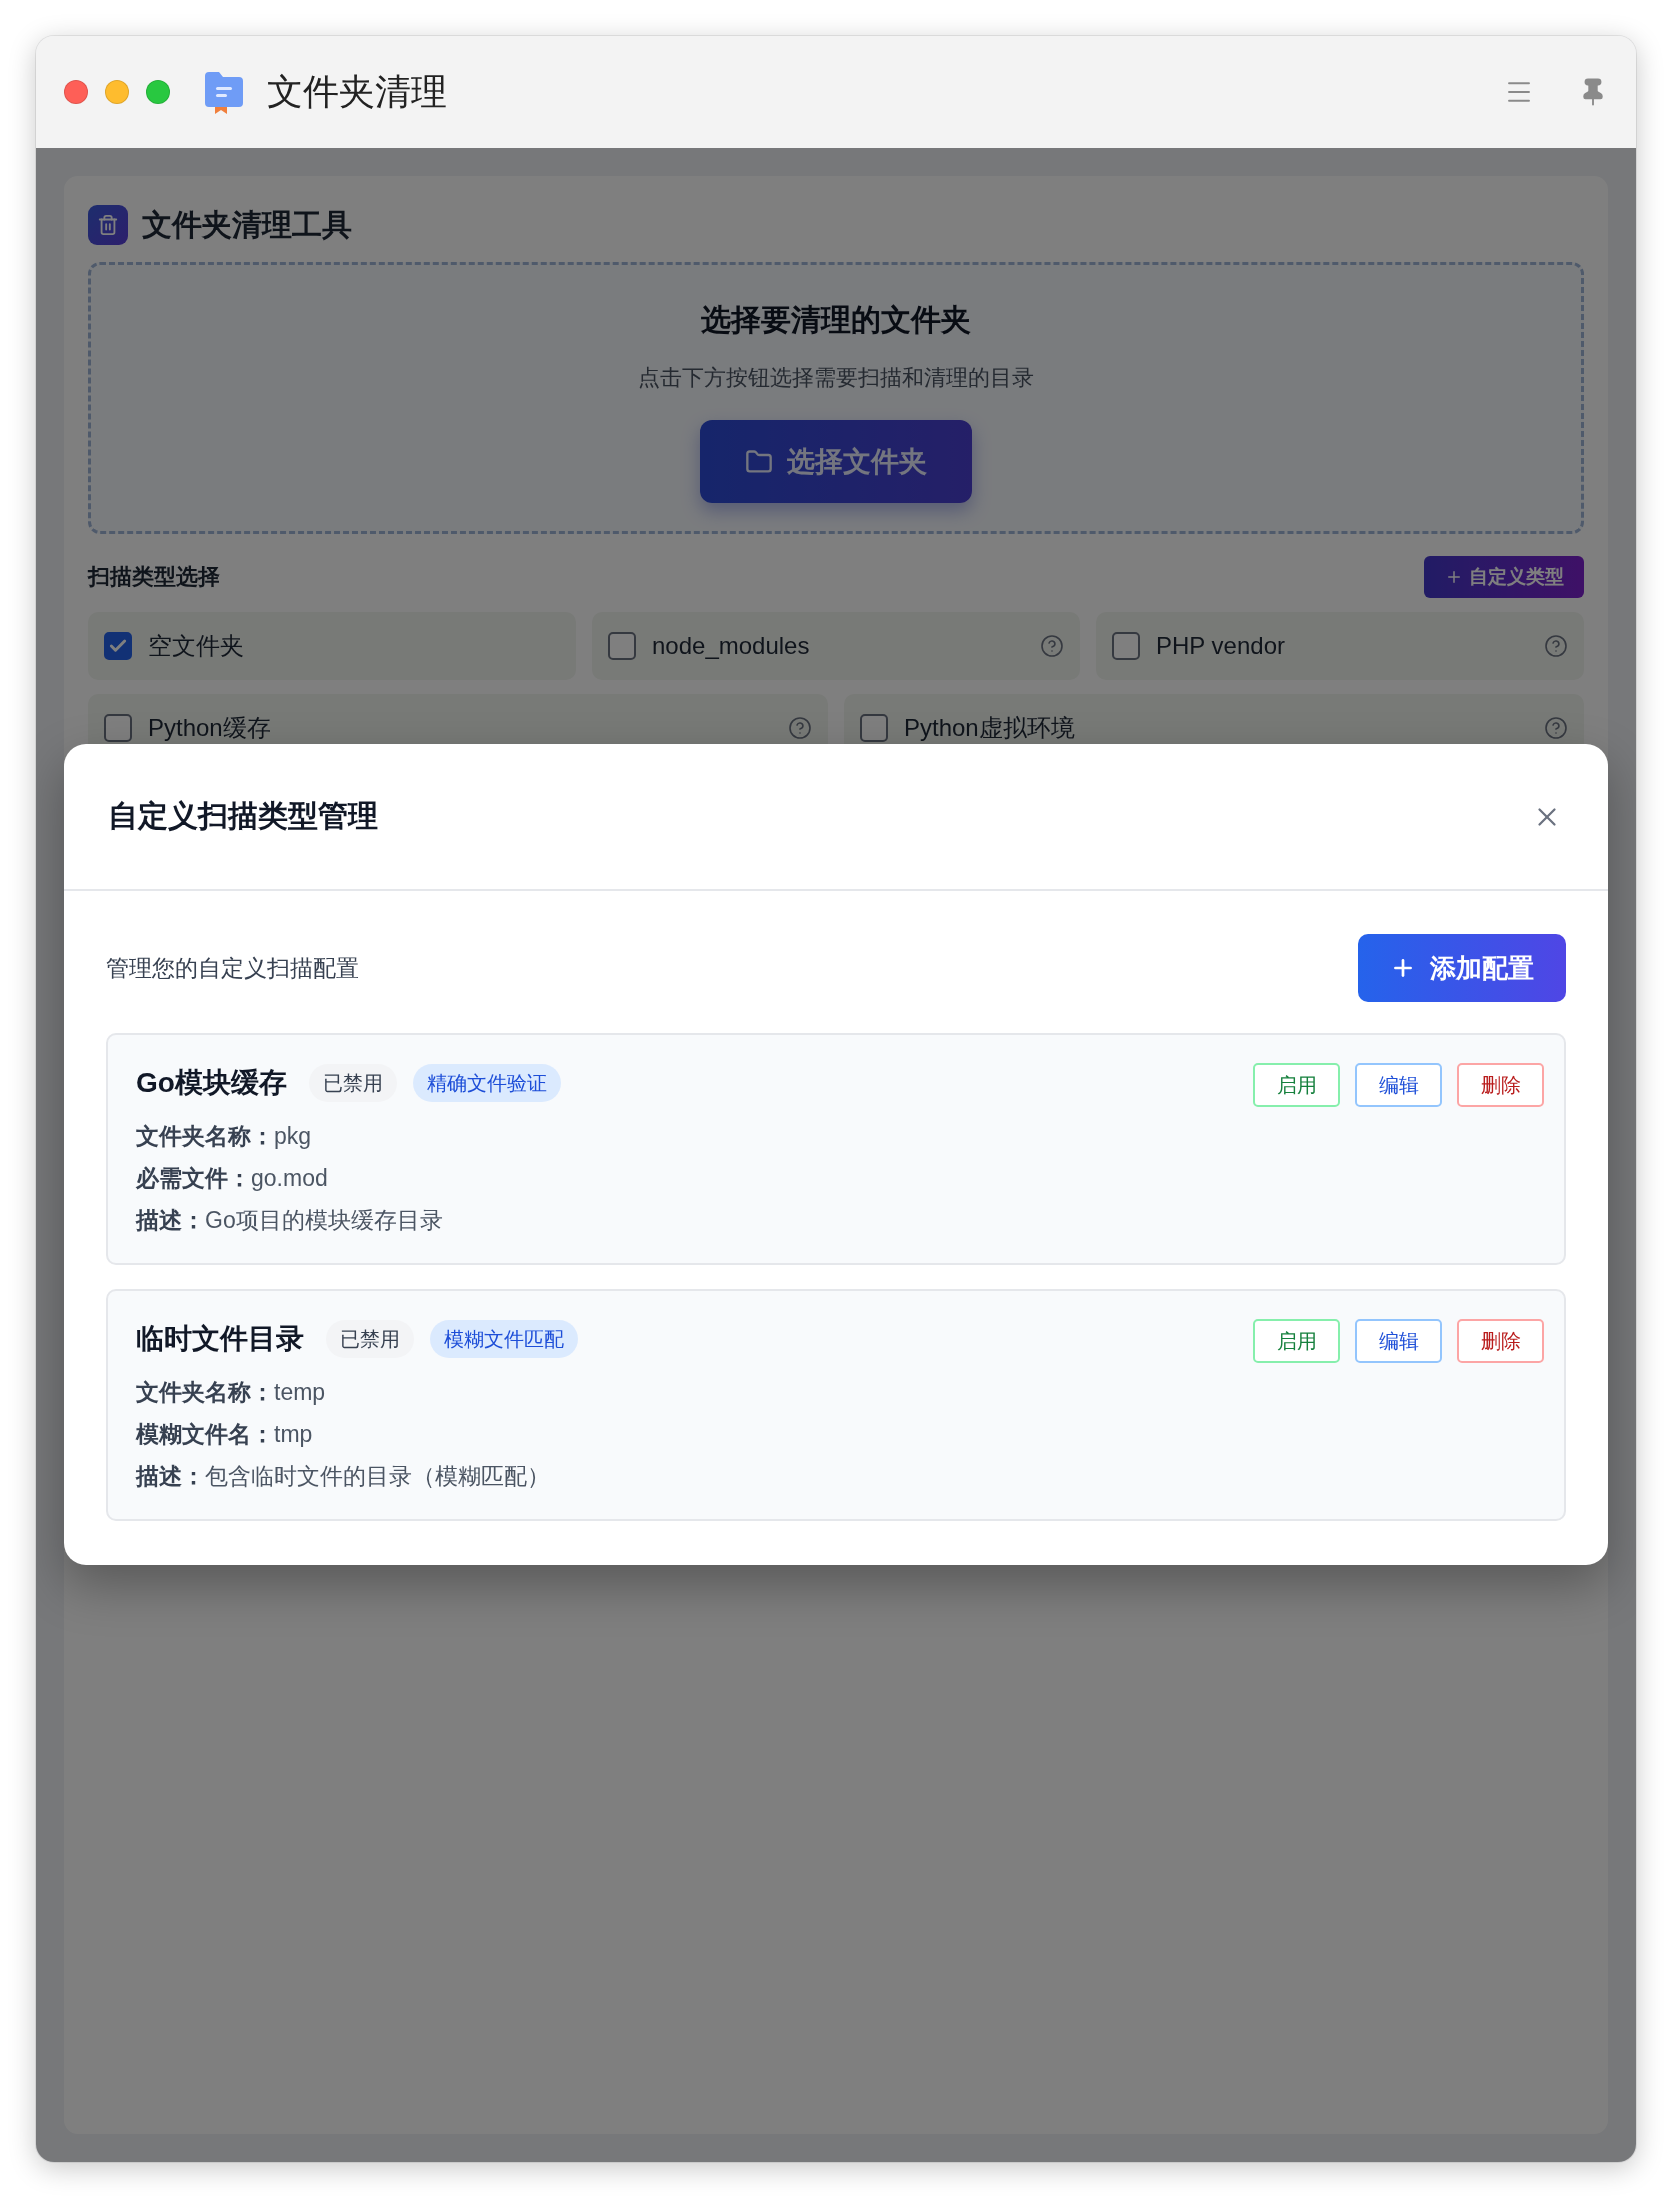 The image size is (1672, 2198). What do you see at coordinates (158, 92) in the screenshot?
I see `maximize-window-button` at bounding box center [158, 92].